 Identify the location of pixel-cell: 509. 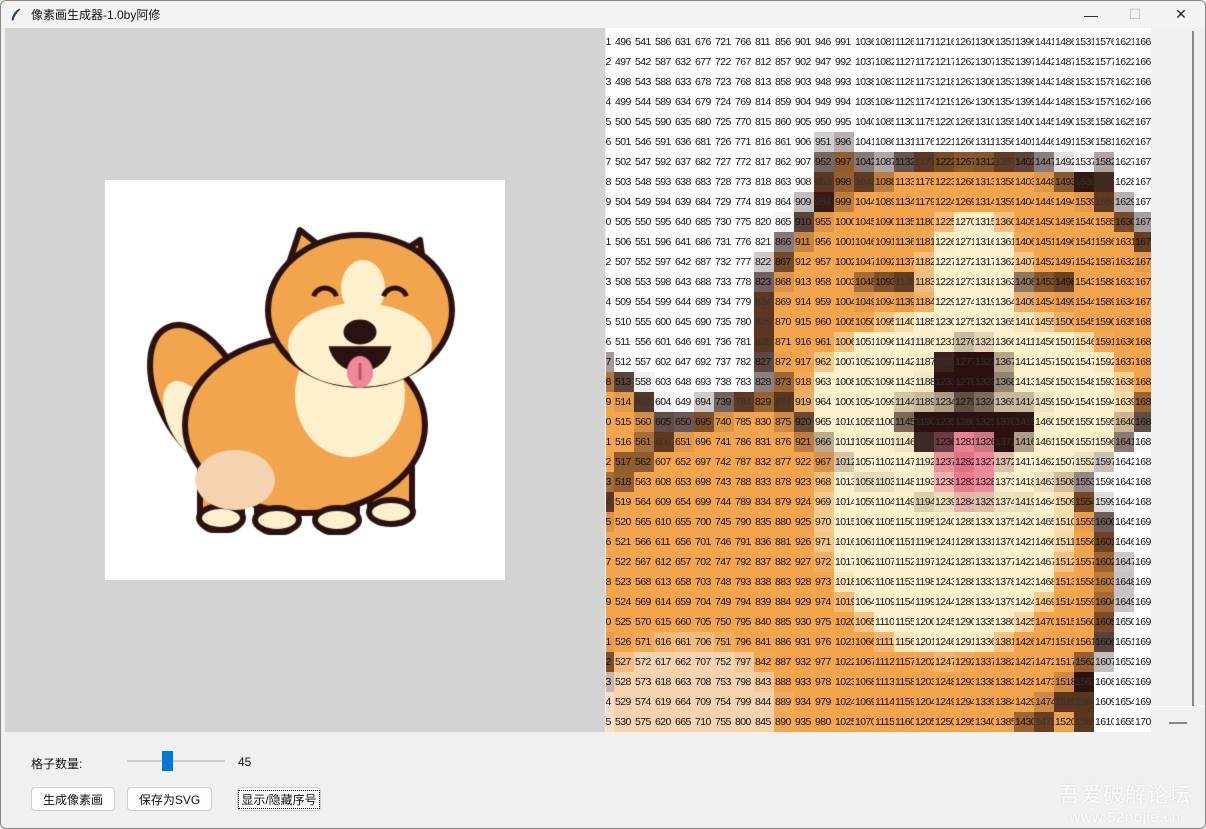
(624, 302).